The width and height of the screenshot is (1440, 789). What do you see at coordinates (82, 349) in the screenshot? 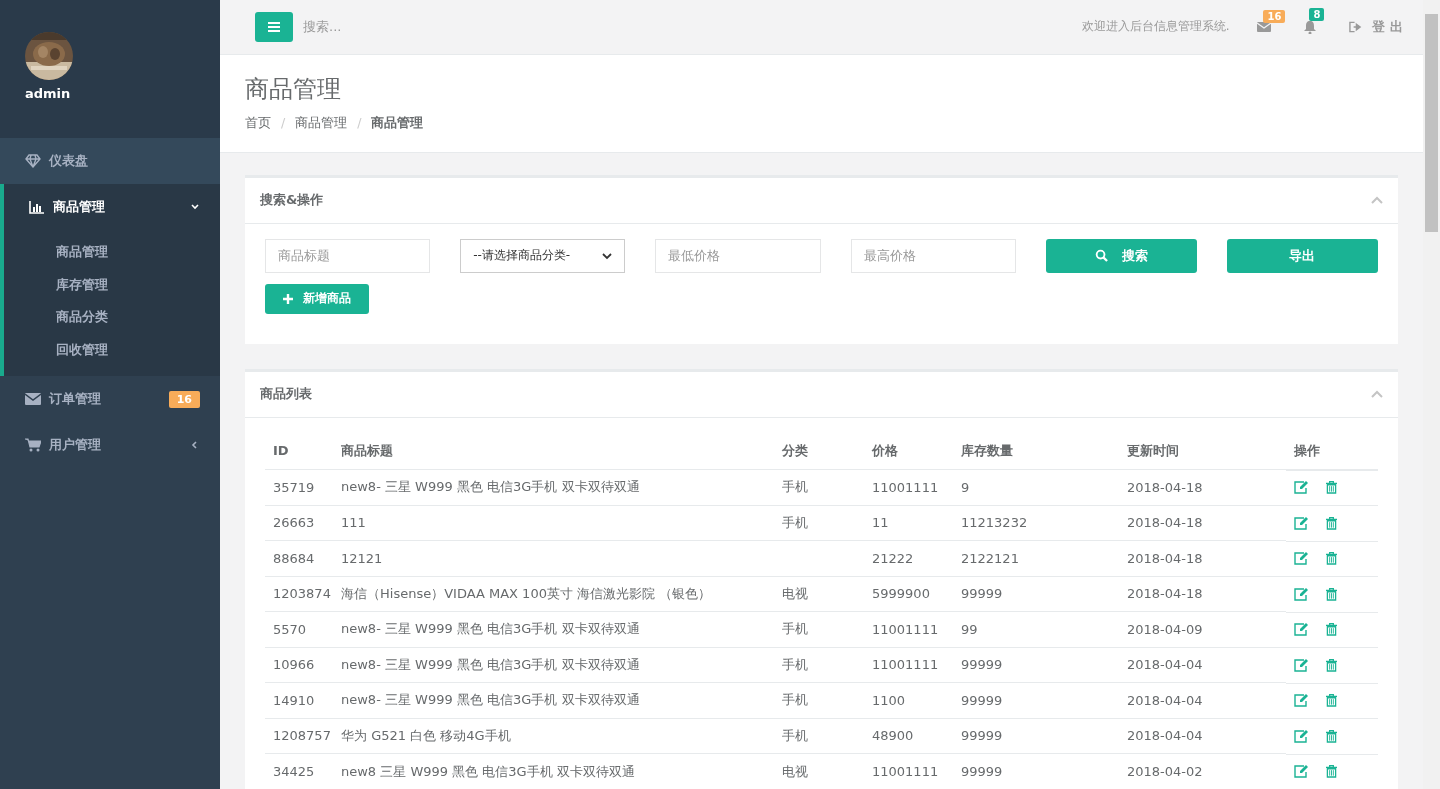
I see `submenu-item: 回收管理` at bounding box center [82, 349].